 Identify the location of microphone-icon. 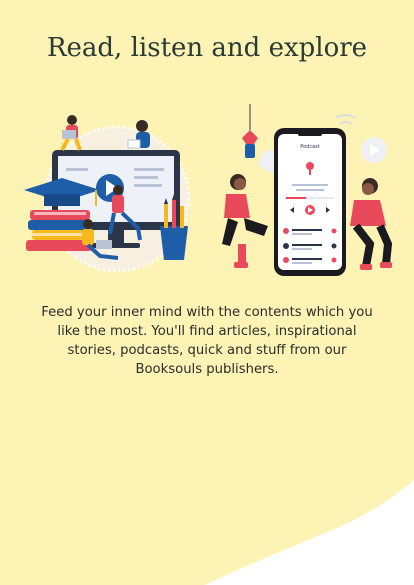
(310, 166).